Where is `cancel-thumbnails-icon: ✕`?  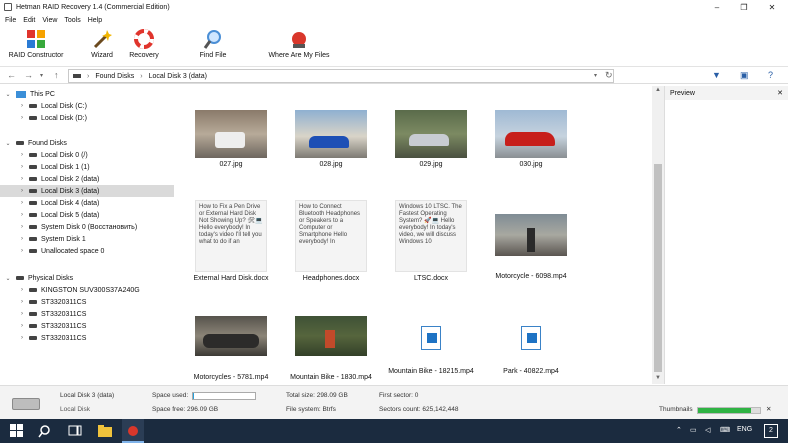 cancel-thumbnails-icon: ✕ is located at coordinates (768, 409).